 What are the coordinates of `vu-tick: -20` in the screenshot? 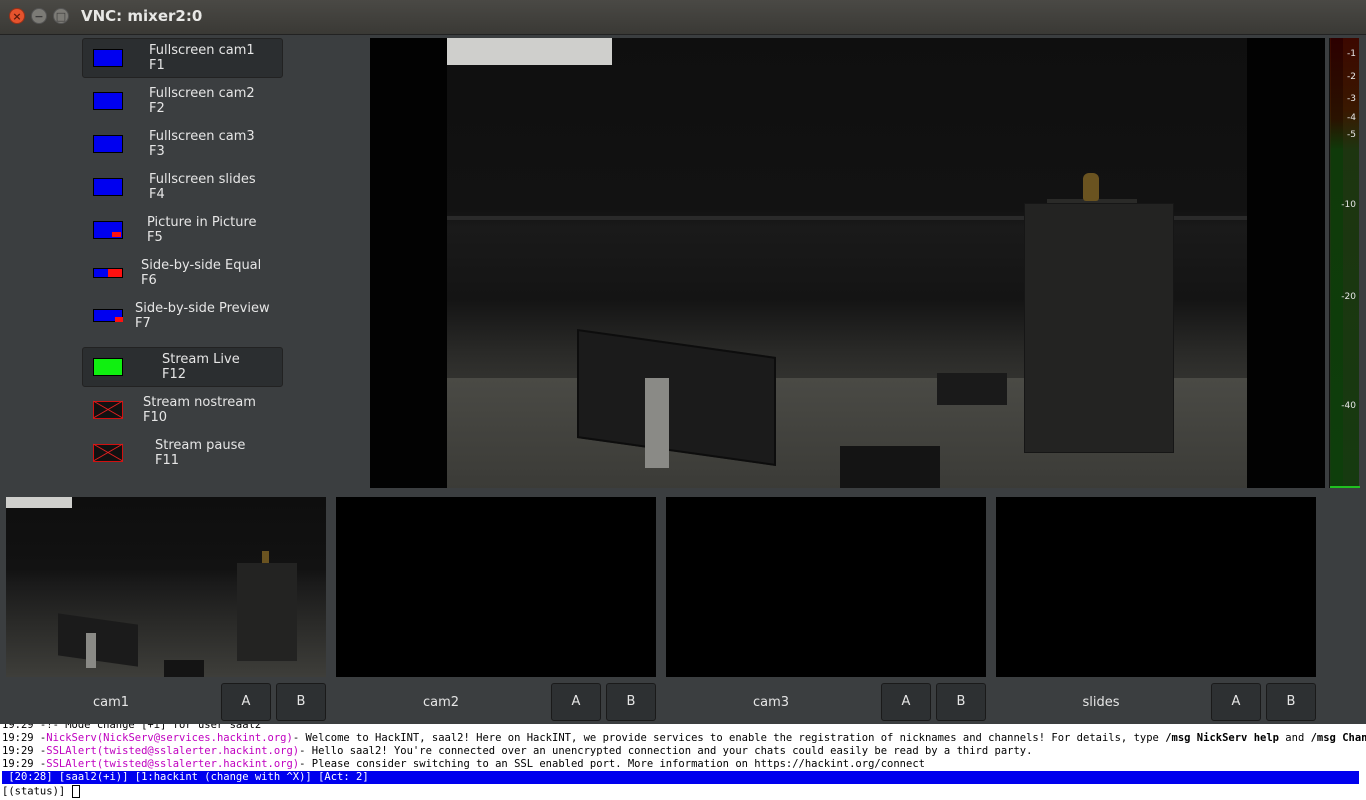 It's located at (1348, 297).